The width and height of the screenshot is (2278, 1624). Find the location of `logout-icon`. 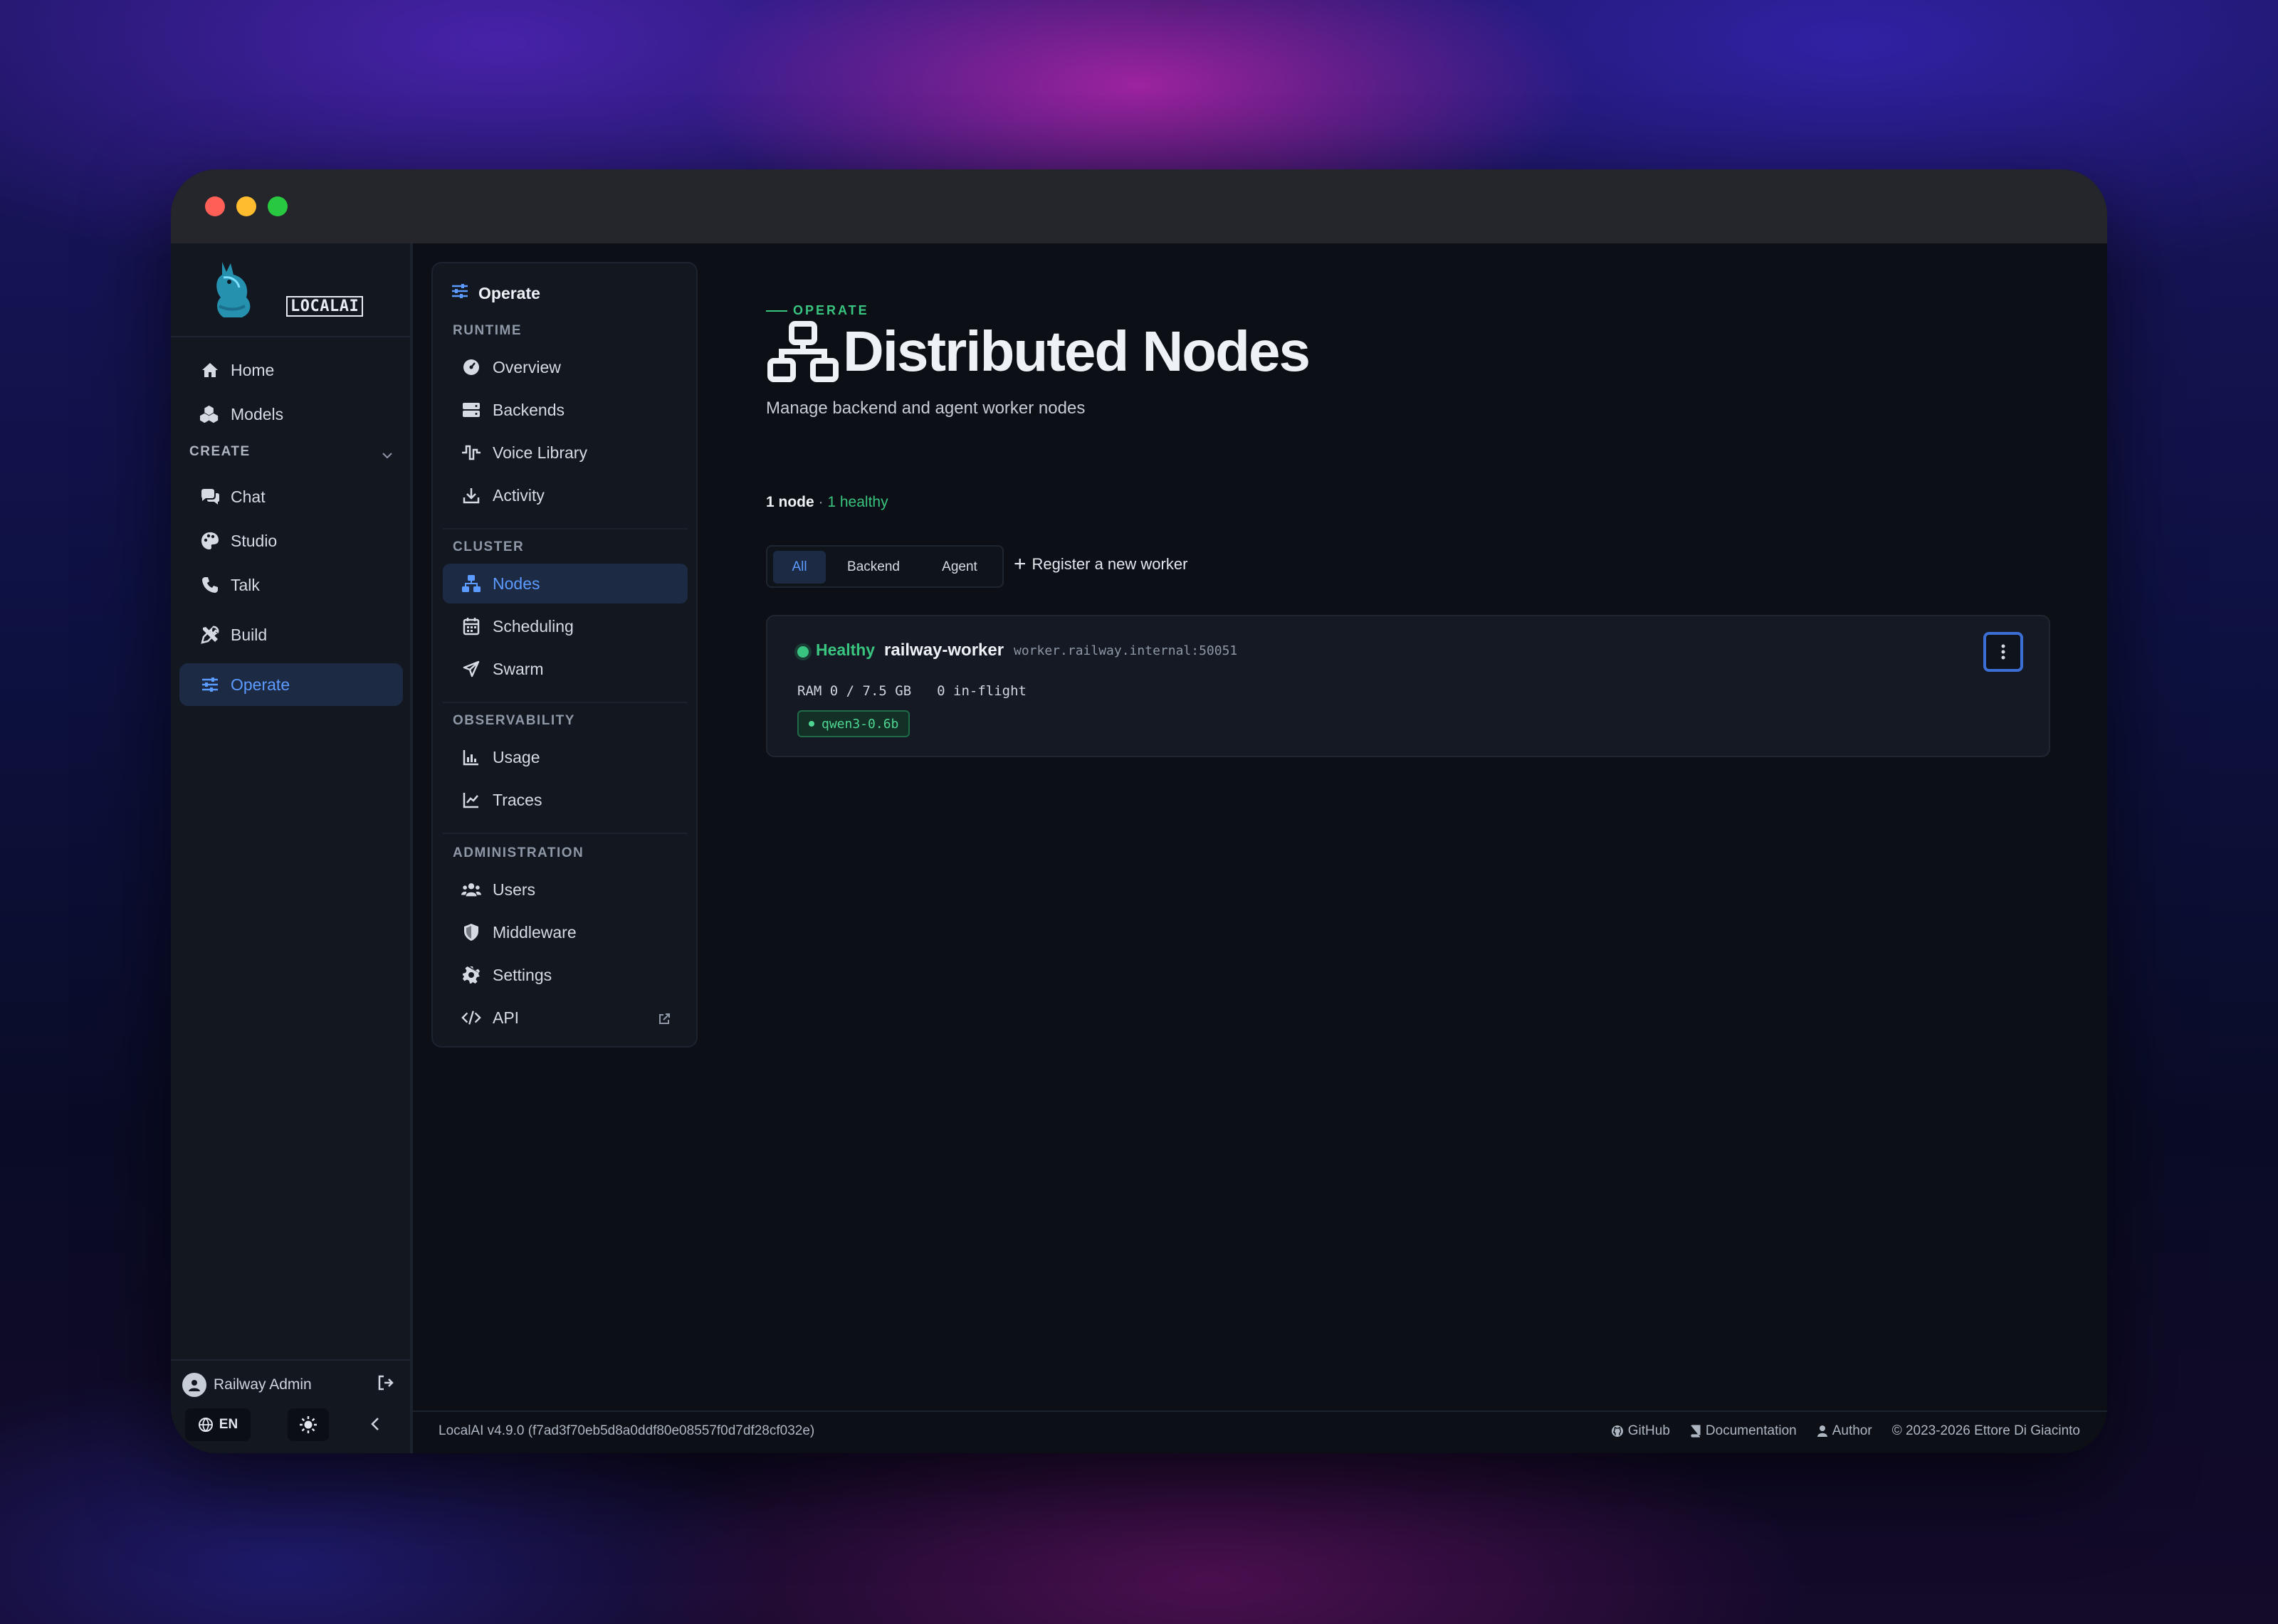

logout-icon is located at coordinates (385, 1384).